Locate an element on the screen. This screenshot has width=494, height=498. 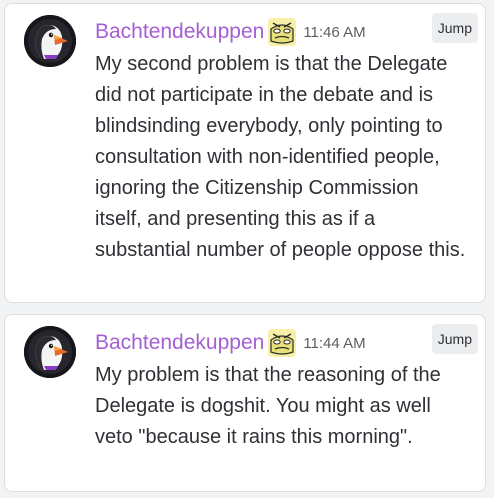
message-header: Bachtendekuppen 11:44 AM is located at coordinates (230, 343).